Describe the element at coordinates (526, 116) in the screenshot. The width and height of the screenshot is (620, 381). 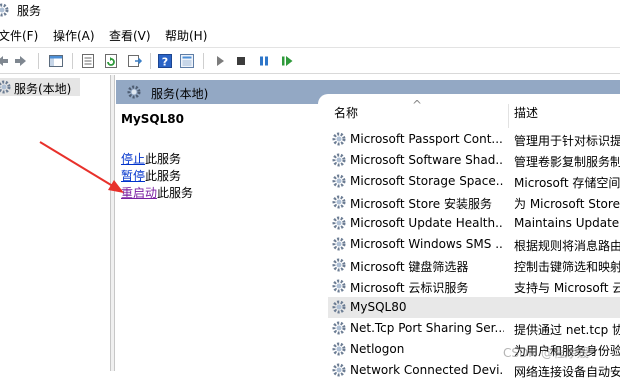
I see `column-header-description: 描述` at that location.